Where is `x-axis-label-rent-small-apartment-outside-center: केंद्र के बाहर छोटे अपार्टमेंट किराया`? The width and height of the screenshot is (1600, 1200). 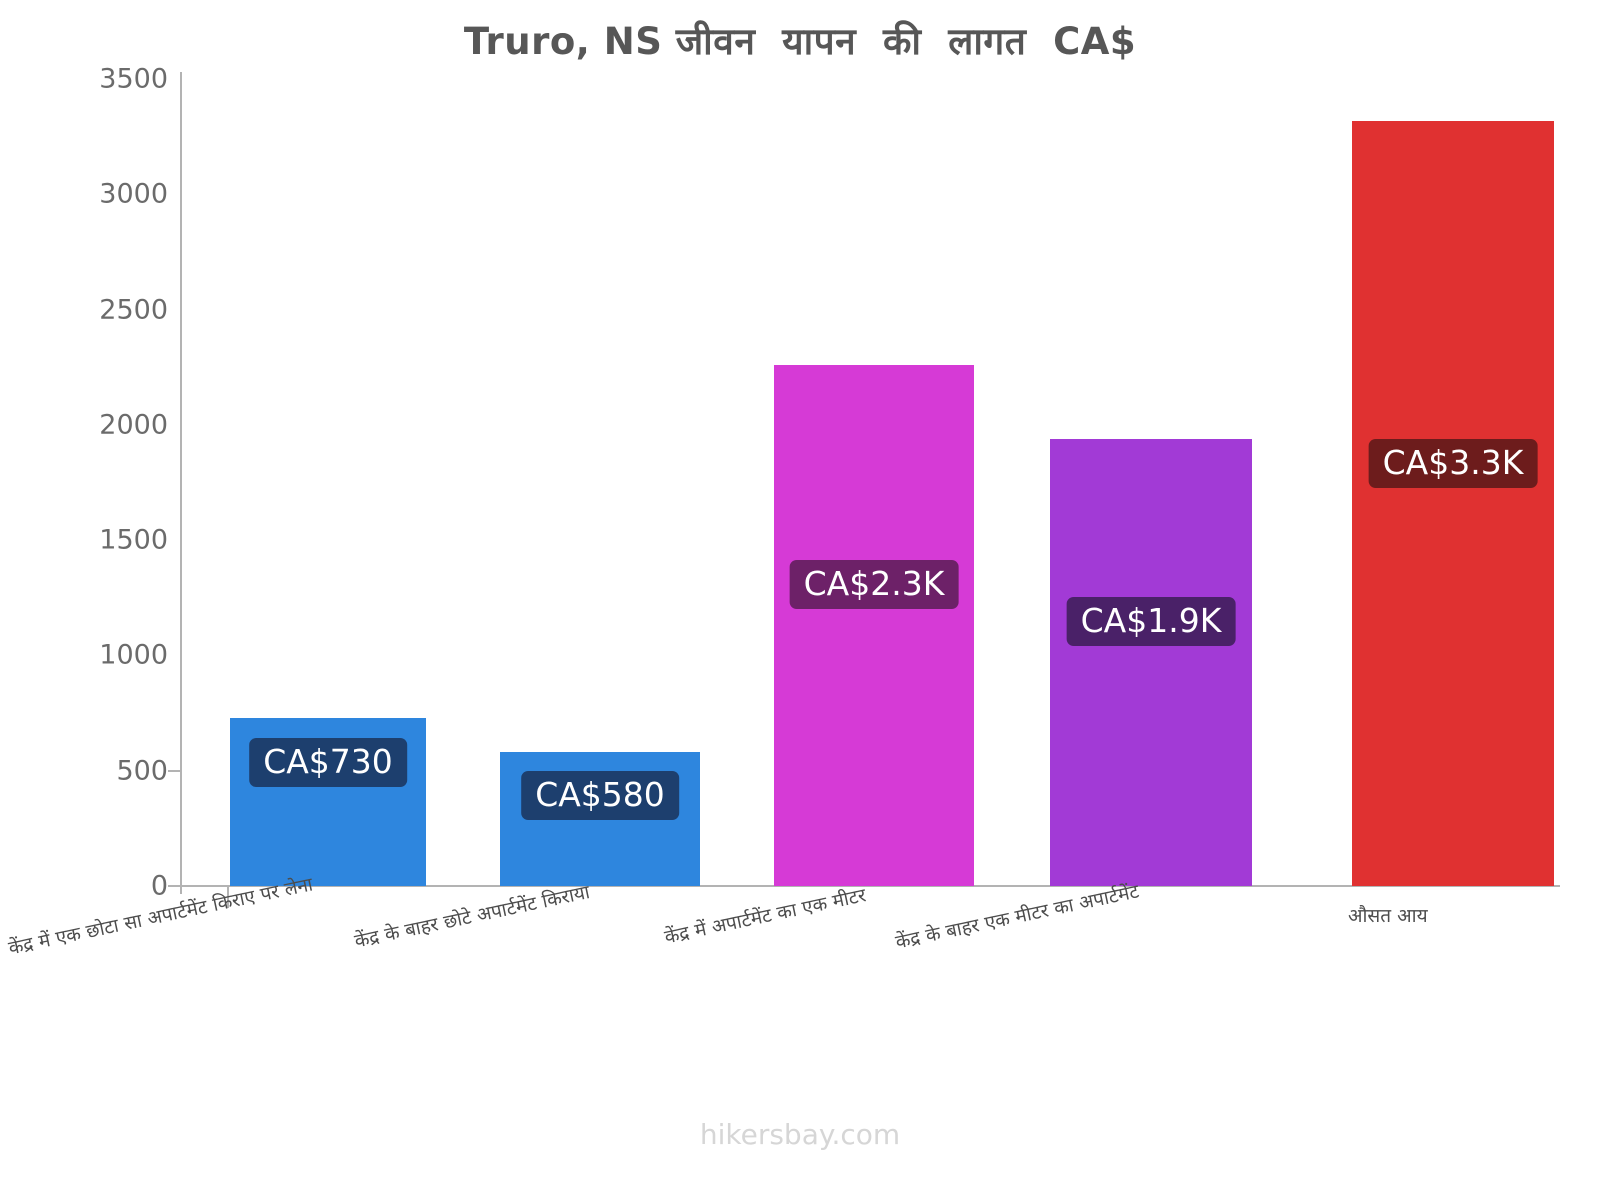 x-axis-label-rent-small-apartment-outside-center: केंद्र के बाहर छोटे अपार्टमेंट किराया is located at coordinates (472, 917).